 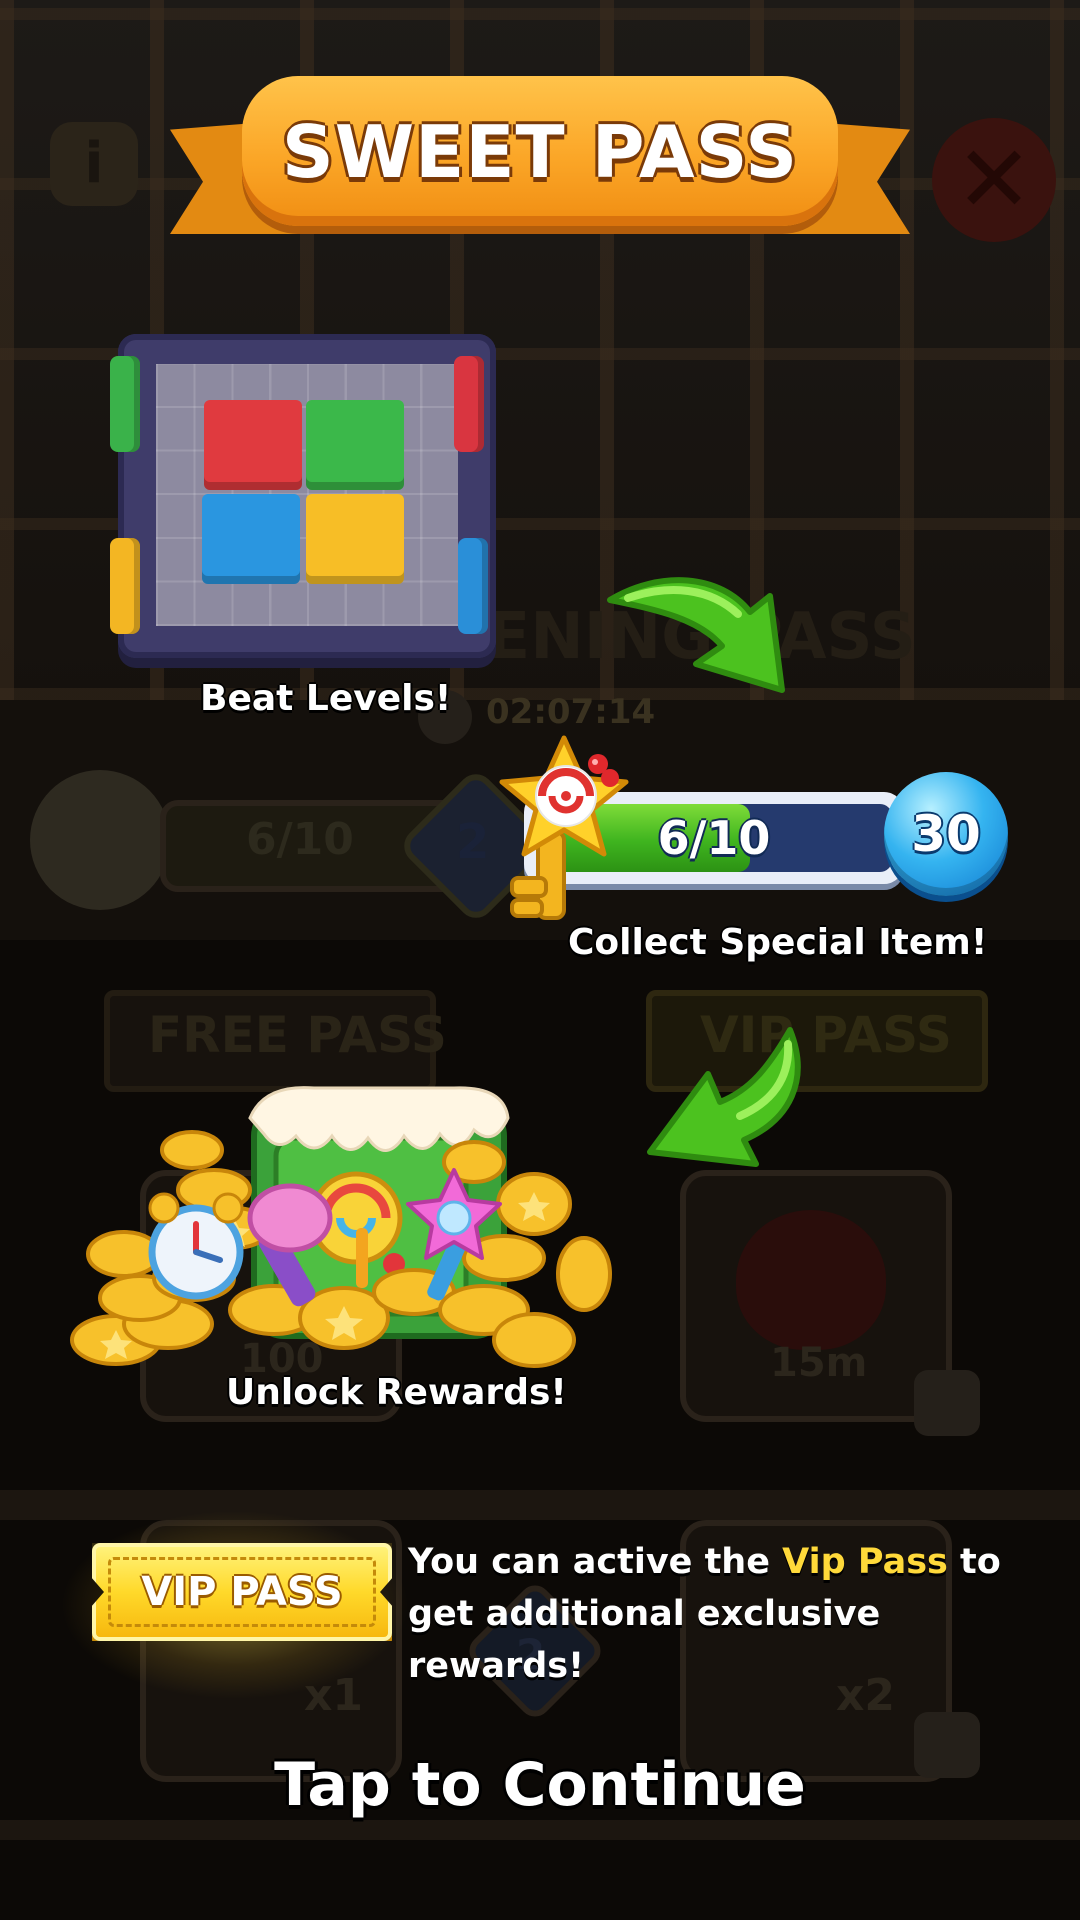 I want to click on vip-pass-button: VIP PASS, so click(x=242, y=1592).